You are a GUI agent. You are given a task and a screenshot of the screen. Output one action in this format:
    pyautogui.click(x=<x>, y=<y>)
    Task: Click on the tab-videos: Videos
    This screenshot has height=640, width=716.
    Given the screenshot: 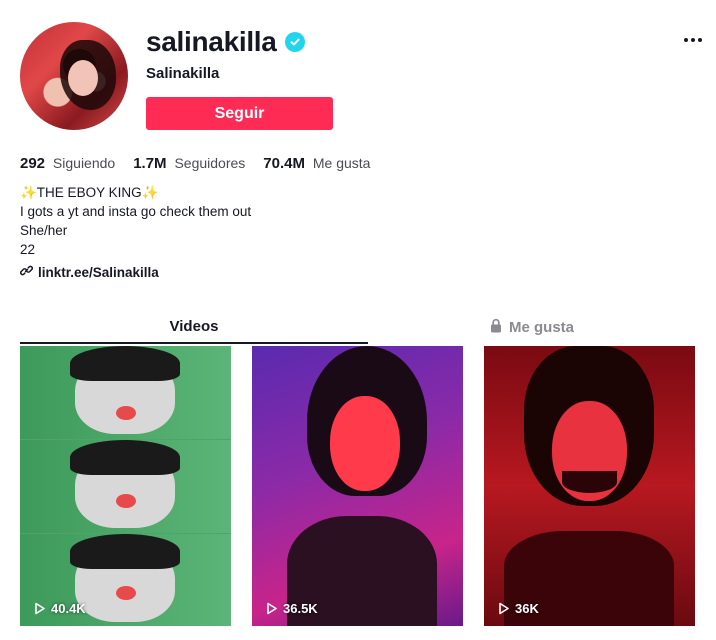 What is the action you would take?
    pyautogui.click(x=194, y=327)
    